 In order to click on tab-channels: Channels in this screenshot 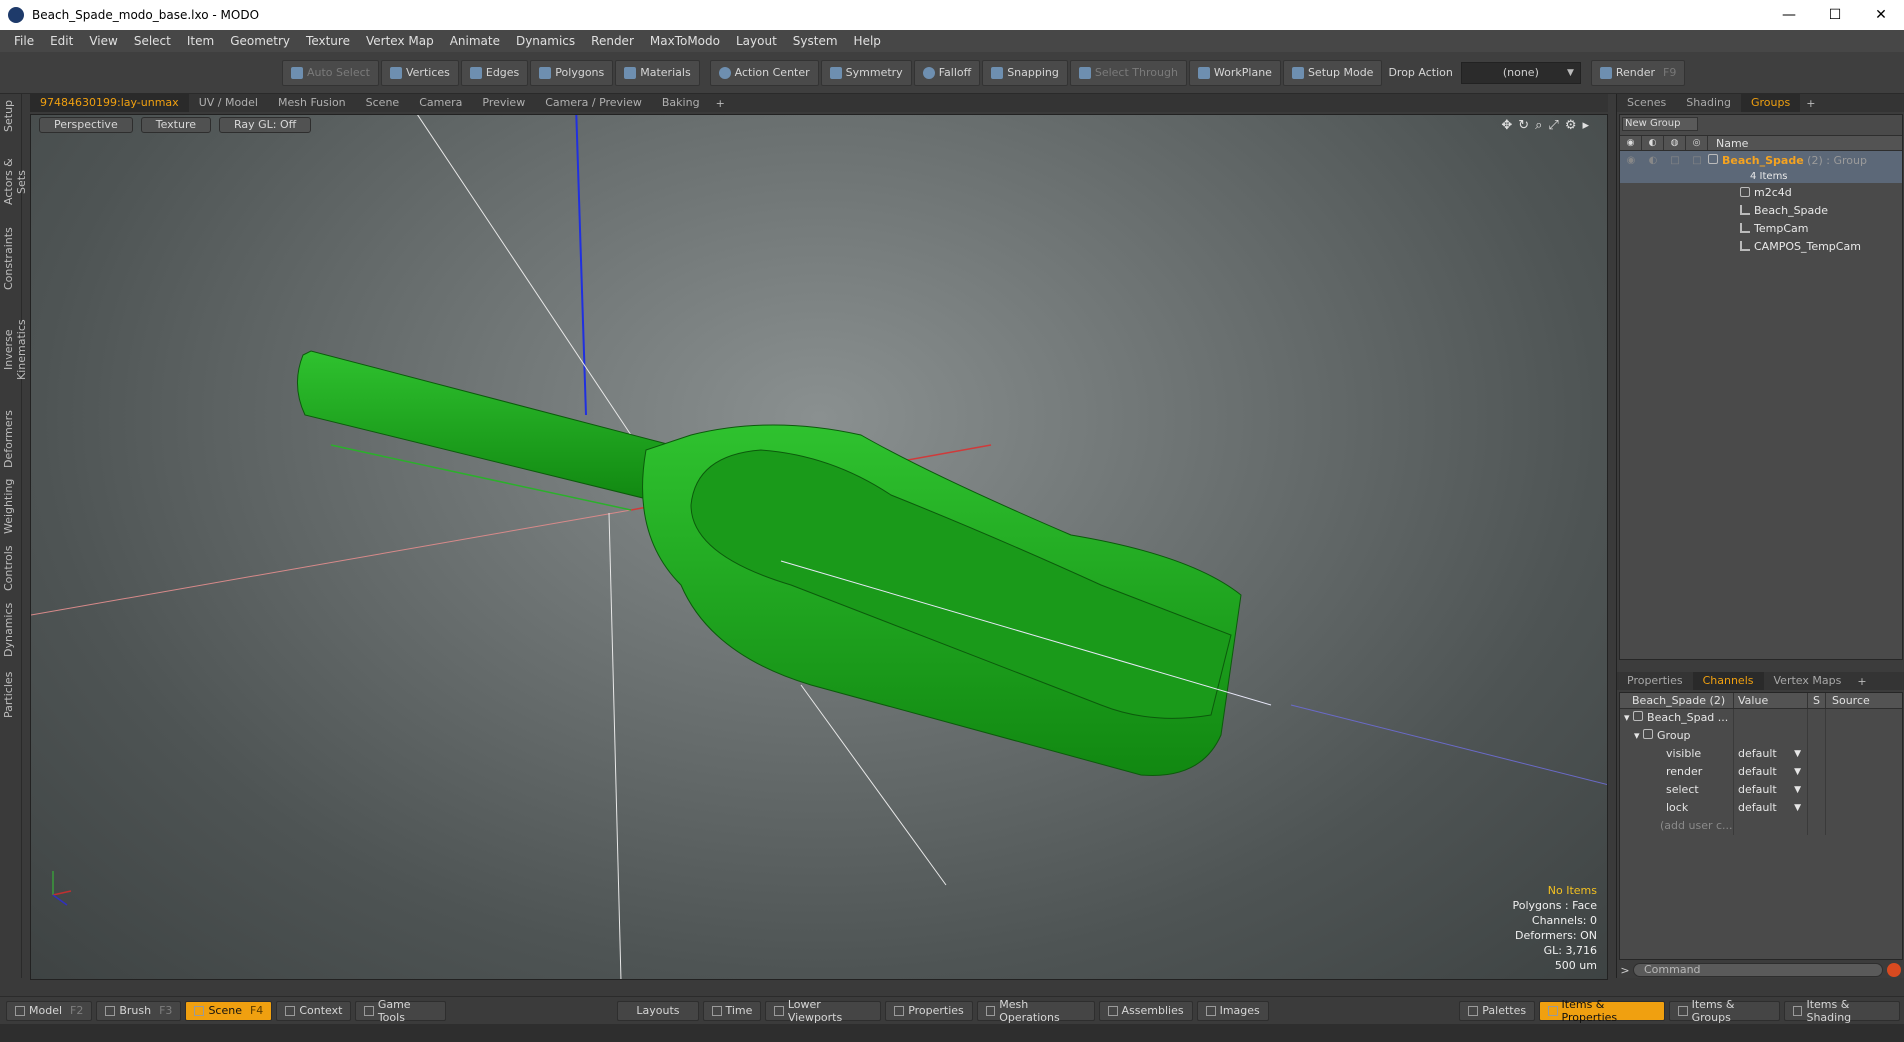, I will do `click(1728, 681)`.